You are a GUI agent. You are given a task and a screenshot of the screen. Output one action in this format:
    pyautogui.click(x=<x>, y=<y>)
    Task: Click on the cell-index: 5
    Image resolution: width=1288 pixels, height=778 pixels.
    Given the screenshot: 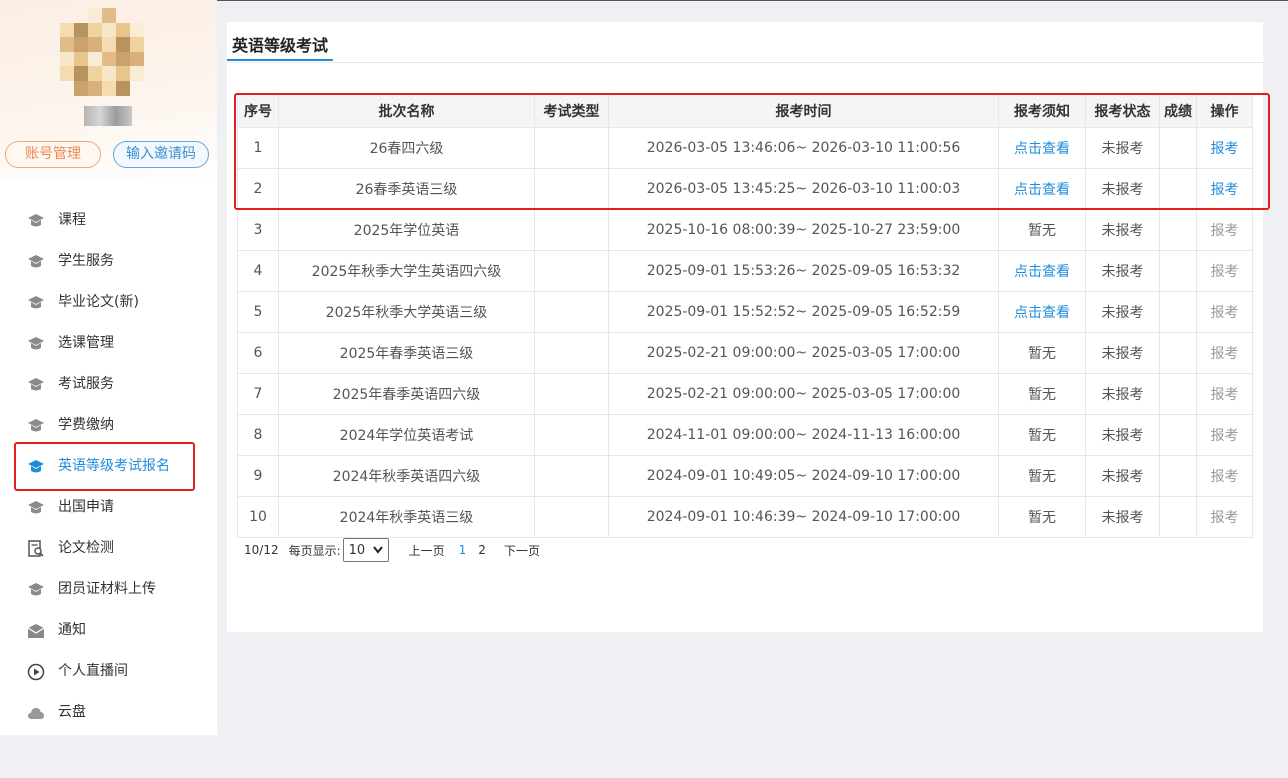 What is the action you would take?
    pyautogui.click(x=258, y=312)
    